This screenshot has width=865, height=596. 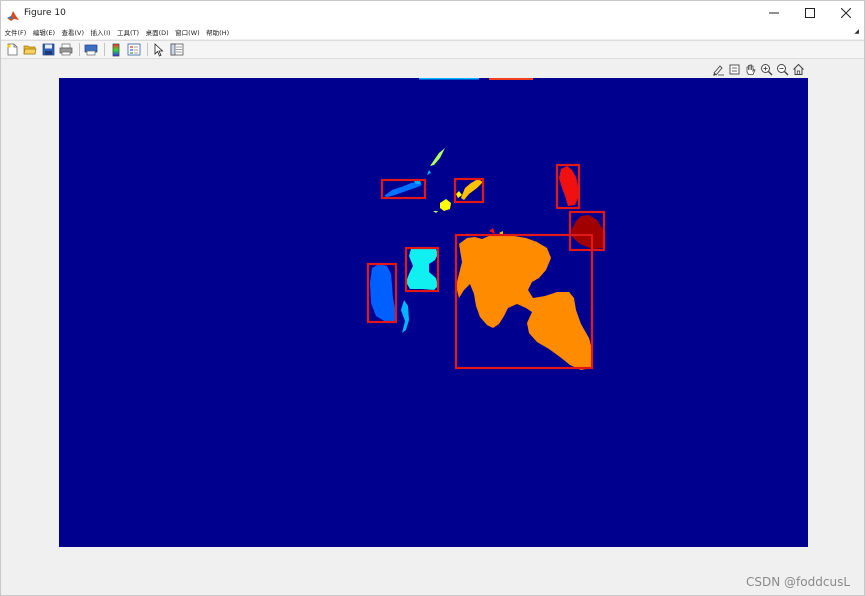 I want to click on open-file-button, so click(x=30, y=49).